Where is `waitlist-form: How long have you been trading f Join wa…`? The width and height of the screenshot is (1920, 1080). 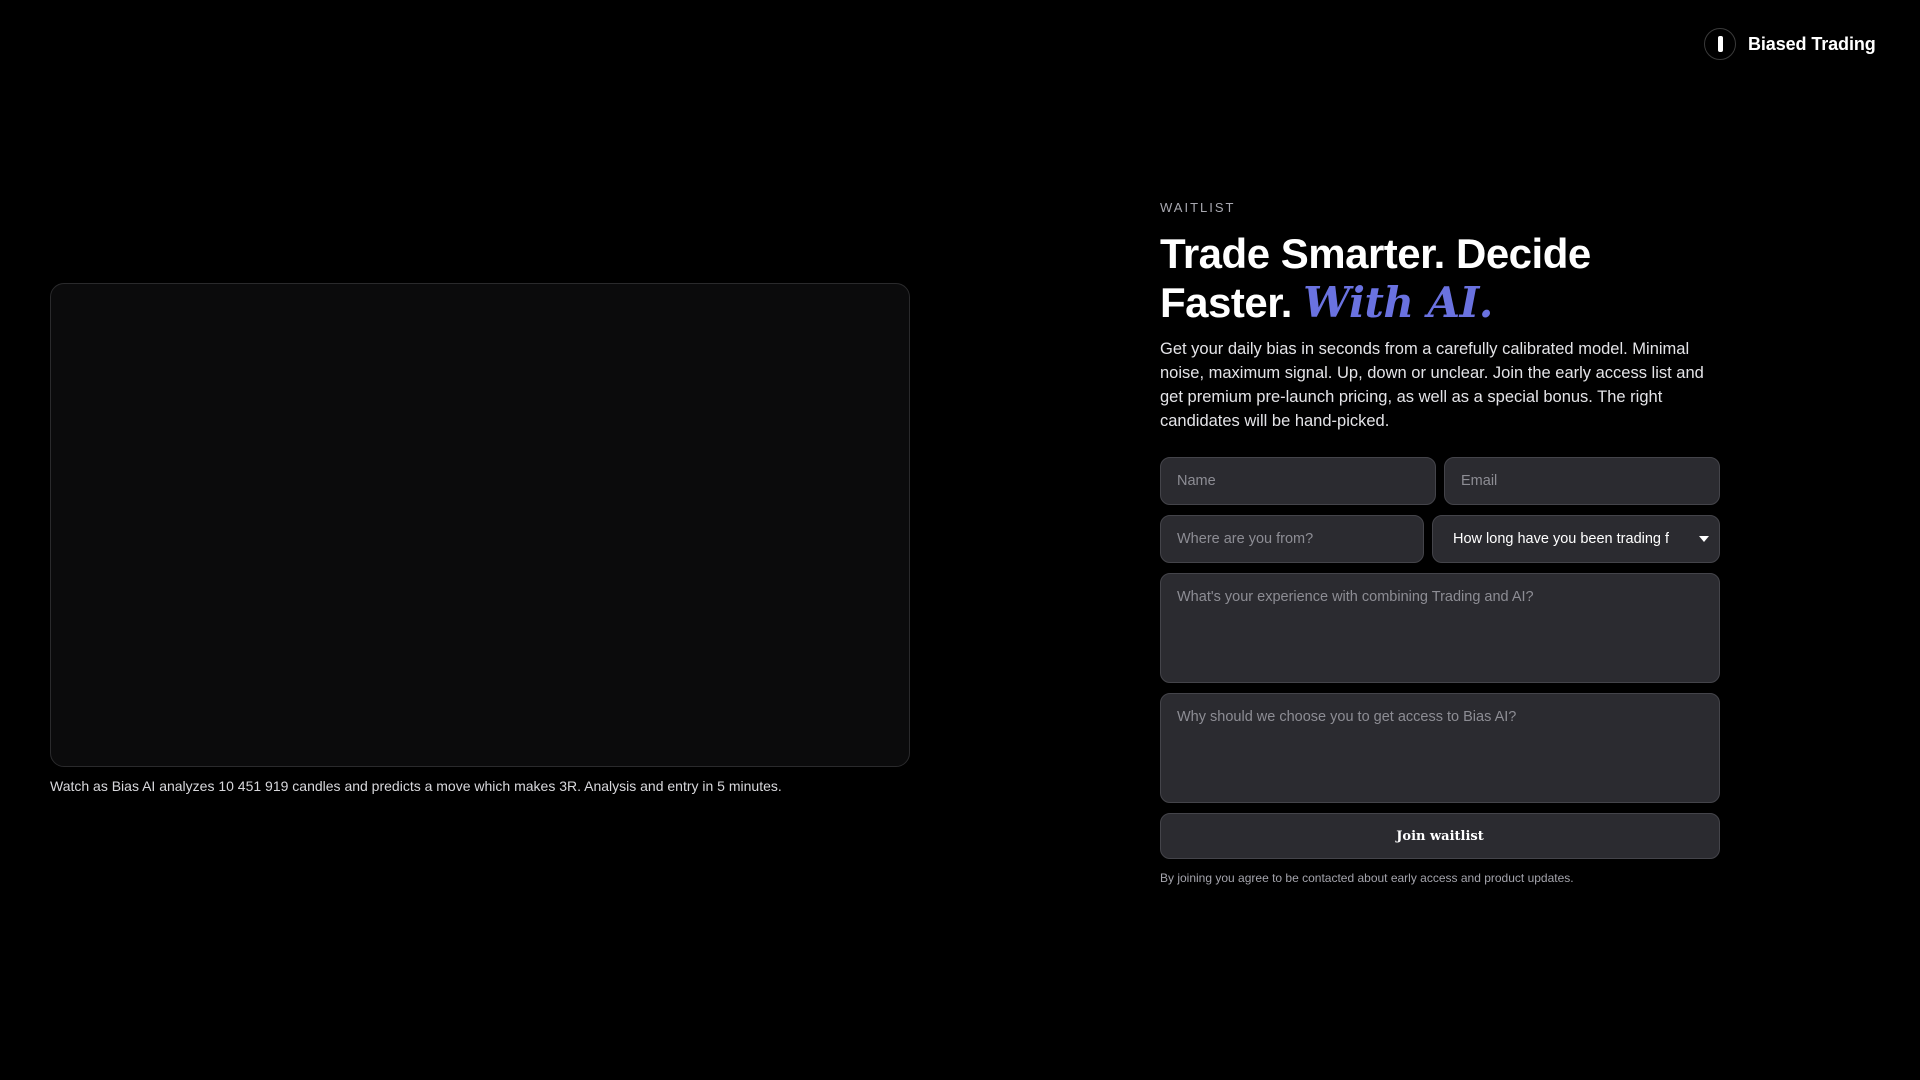 waitlist-form: How long have you been trading f Join wa… is located at coordinates (1440, 658).